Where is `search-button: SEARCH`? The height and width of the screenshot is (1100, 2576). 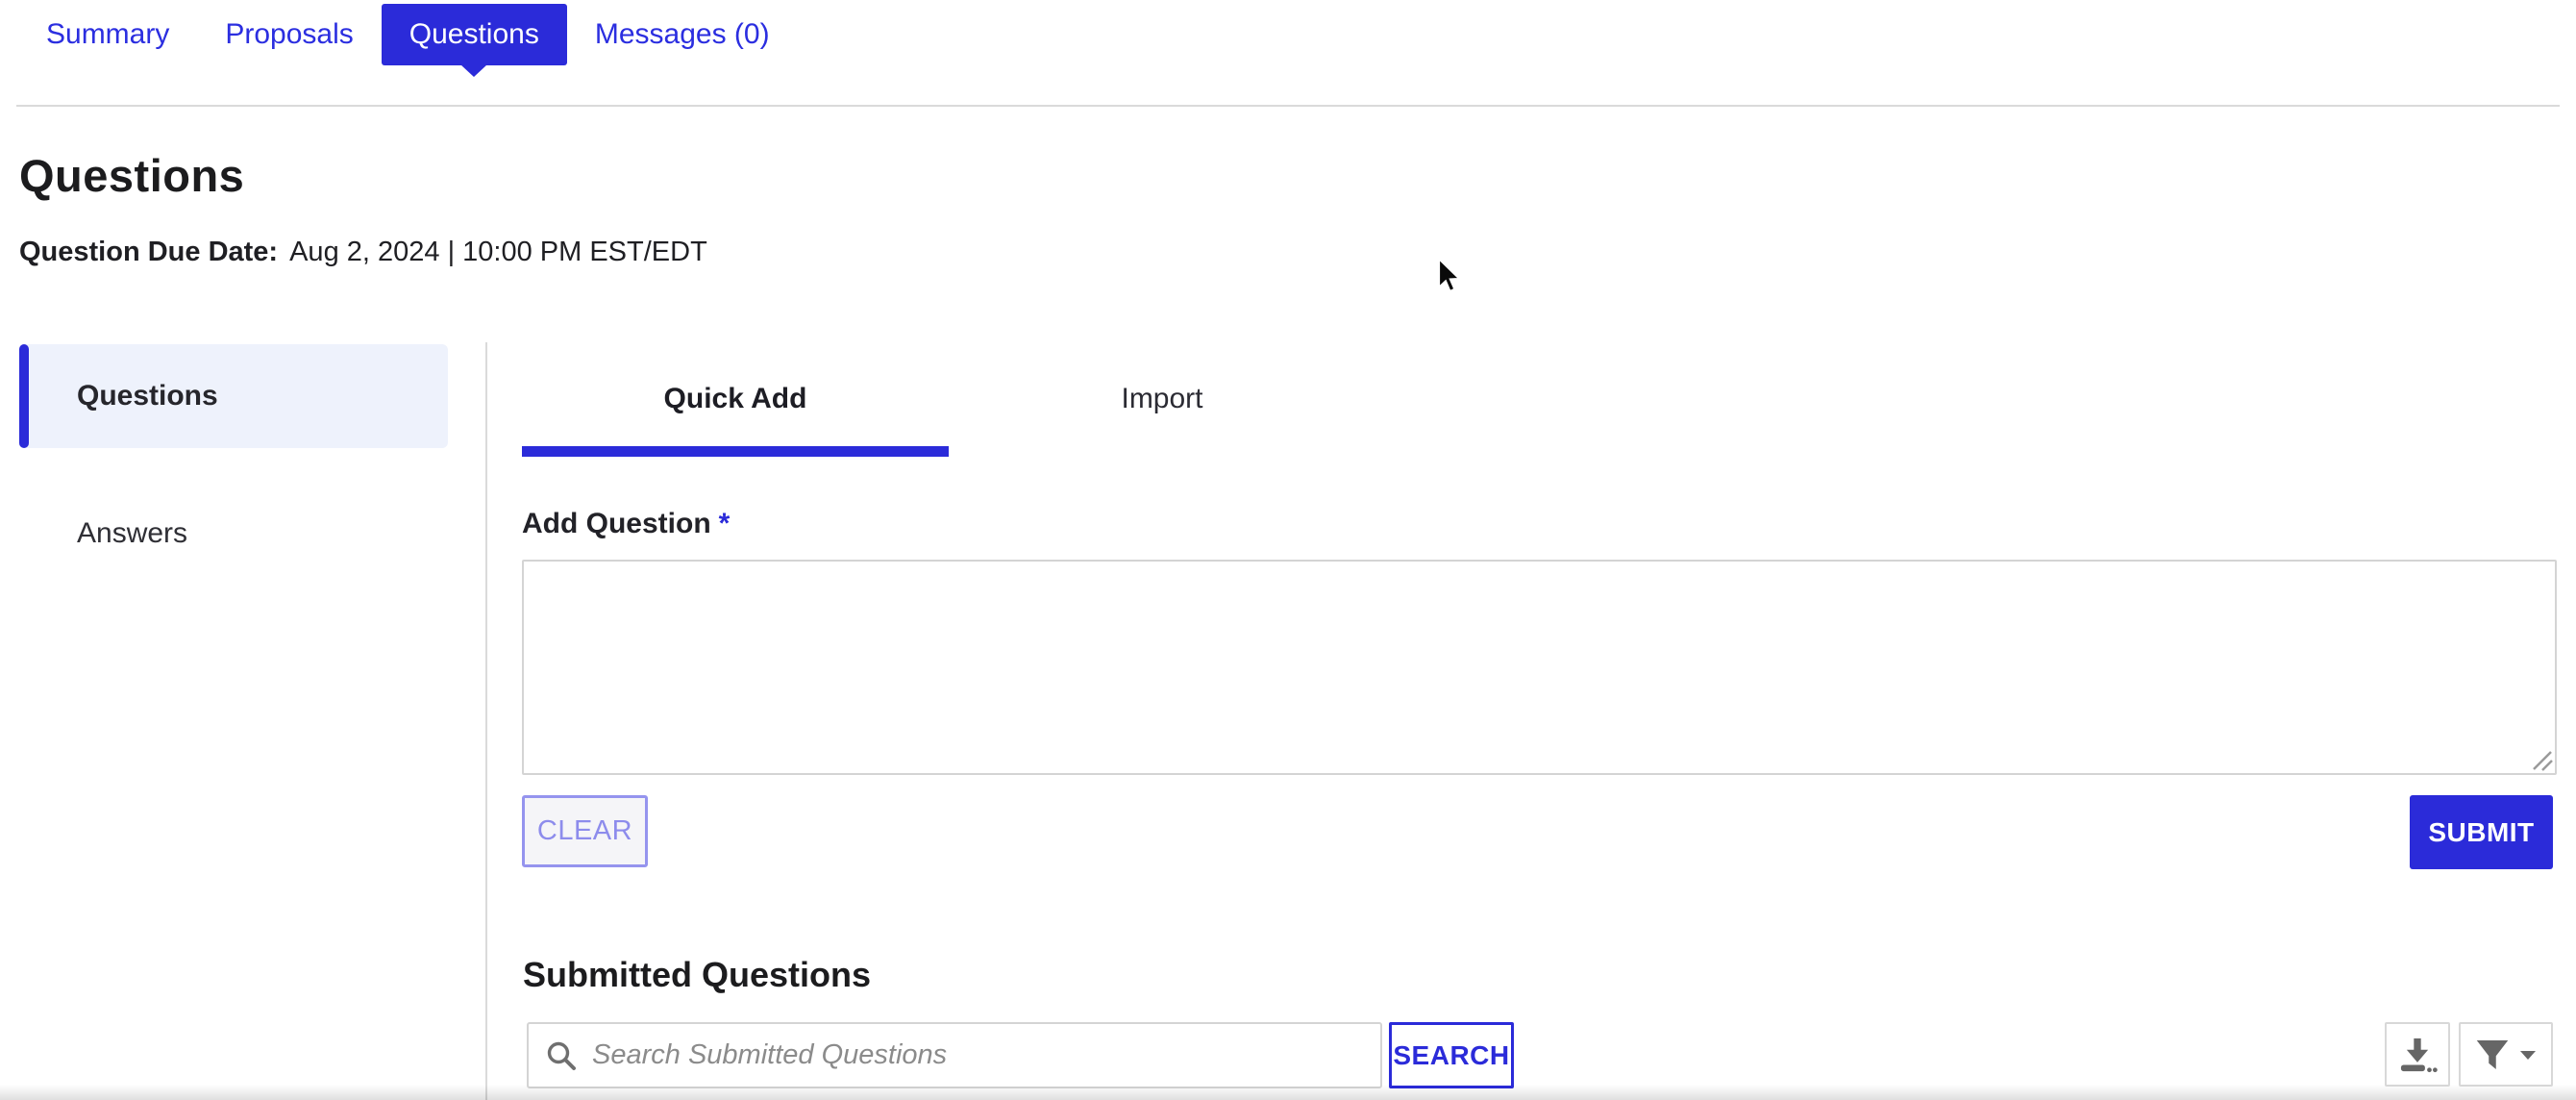 search-button: SEARCH is located at coordinates (1452, 1055).